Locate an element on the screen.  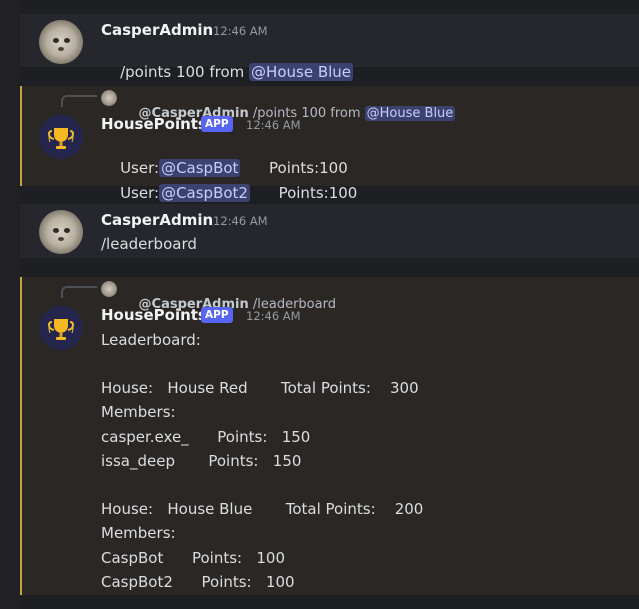
message-casperadmin-leaderboard: CasperAdmin 12:46 AM /leaderboard is located at coordinates (329, 231).